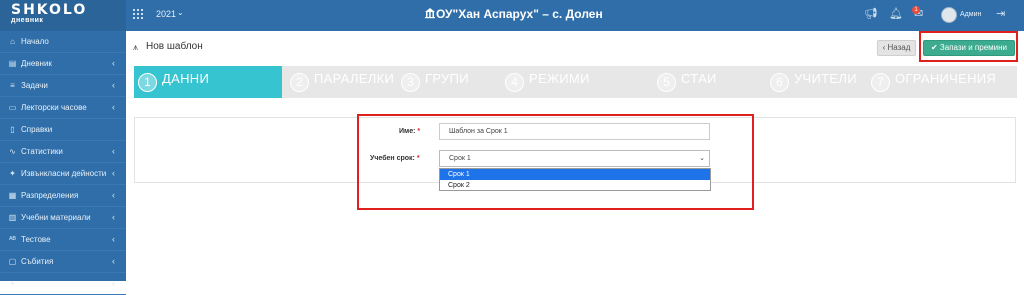 This screenshot has height=295, width=1024. I want to click on step-number: 2, so click(299, 82).